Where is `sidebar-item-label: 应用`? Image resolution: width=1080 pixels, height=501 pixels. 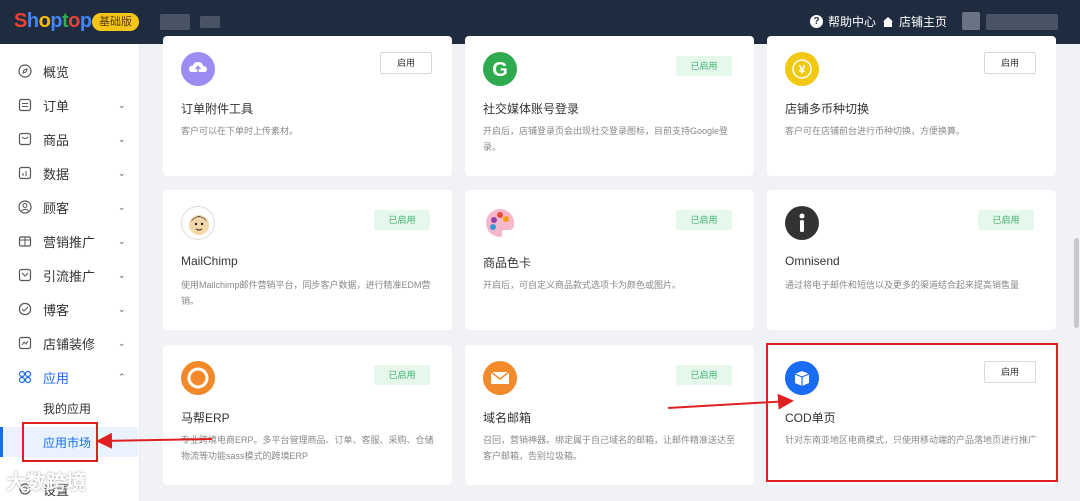 sidebar-item-label: 应用 is located at coordinates (56, 378).